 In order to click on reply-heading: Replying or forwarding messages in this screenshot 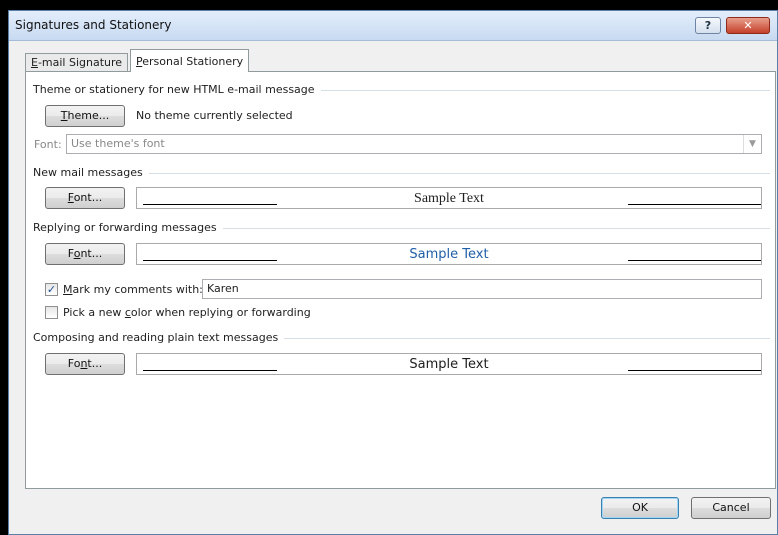, I will do `click(401, 228)`.